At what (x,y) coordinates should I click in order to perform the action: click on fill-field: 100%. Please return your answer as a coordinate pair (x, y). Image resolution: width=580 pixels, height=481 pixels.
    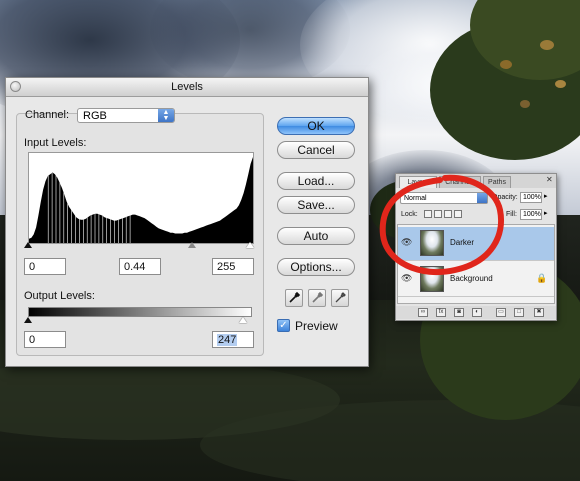
    Looking at the image, I should click on (531, 214).